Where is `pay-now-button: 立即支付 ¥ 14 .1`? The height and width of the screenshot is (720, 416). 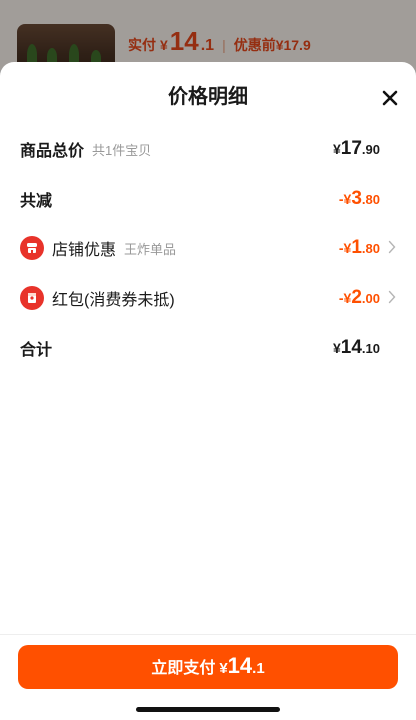
pay-now-button: 立即支付 ¥ 14 .1 is located at coordinates (208, 667).